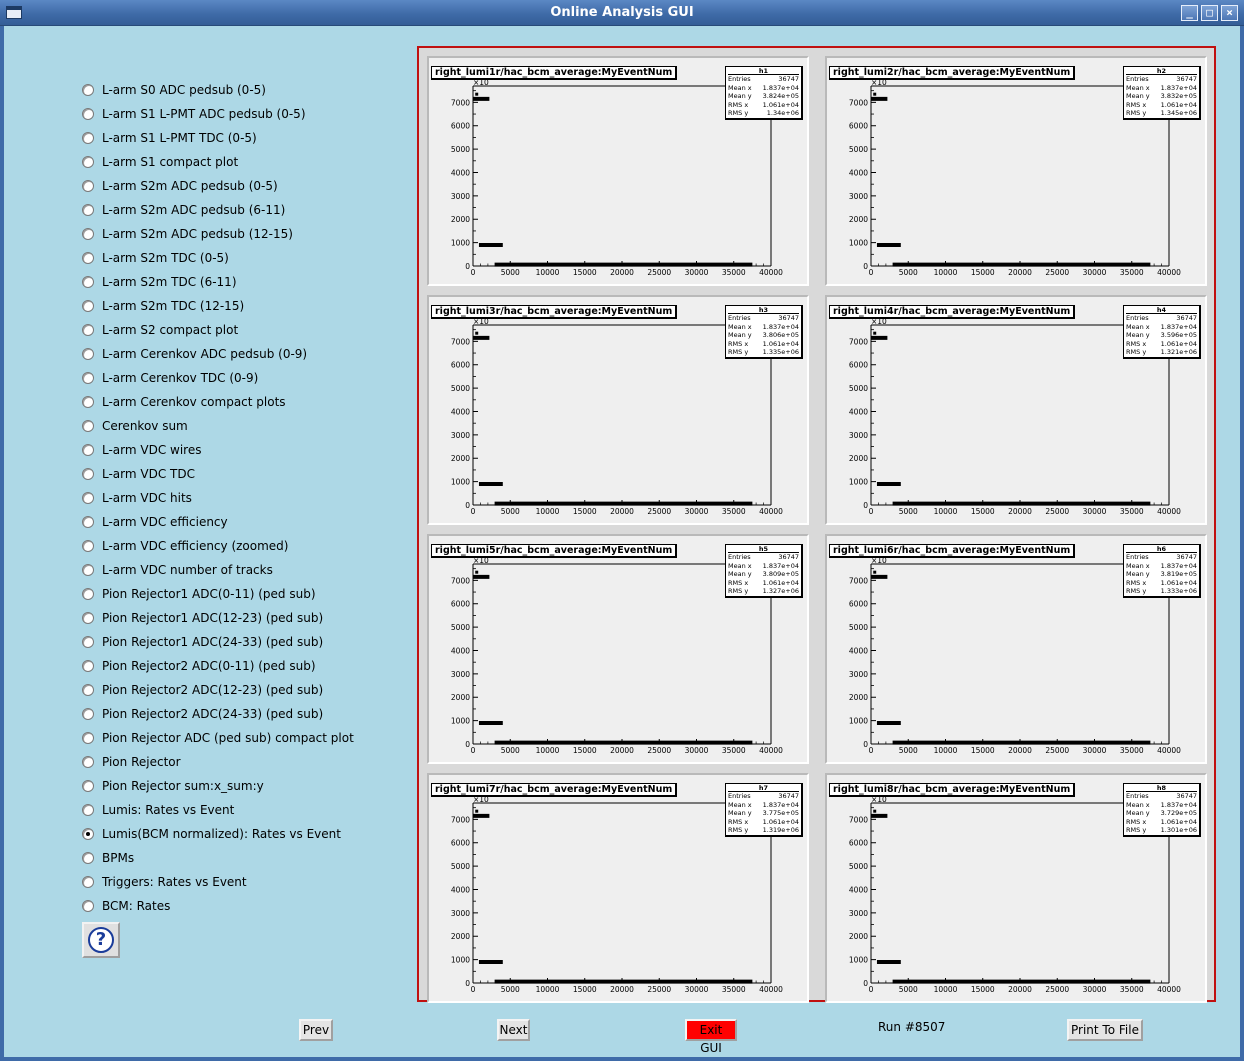 This screenshot has width=1244, height=1061. I want to click on plot-title: right_lumi1r/hac_bcm_average:MyEventNum, so click(554, 73).